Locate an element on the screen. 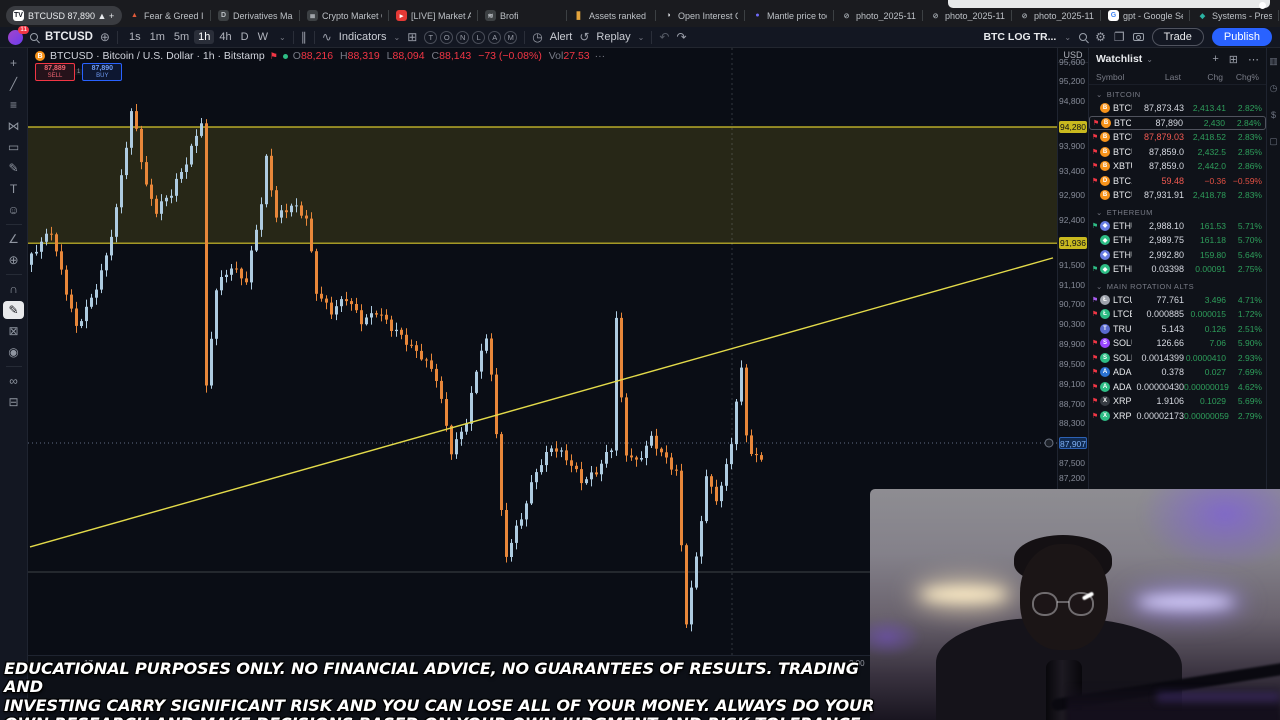 Image resolution: width=1280 pixels, height=720 pixels. watchlist-row: ⚑◆ETHBTC 0.03398 0.00091 2.75% is located at coordinates (1177, 269).